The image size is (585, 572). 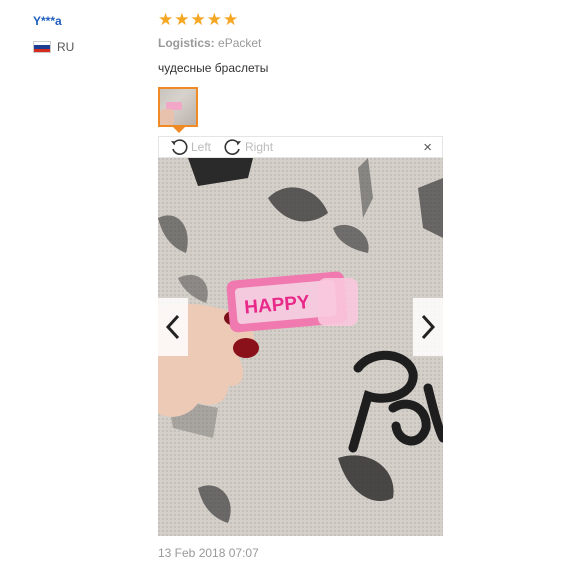 What do you see at coordinates (427, 147) in the screenshot?
I see `close-viewer-button: ×` at bounding box center [427, 147].